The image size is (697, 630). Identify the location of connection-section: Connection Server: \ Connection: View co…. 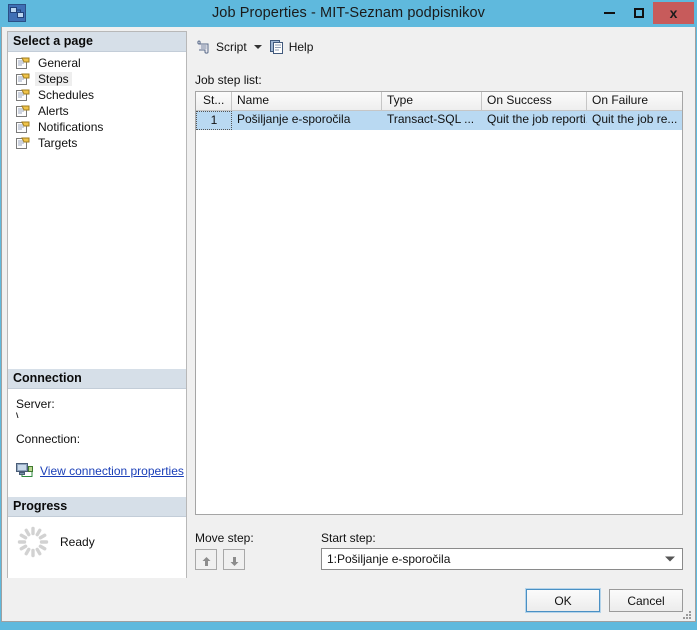
(97, 423).